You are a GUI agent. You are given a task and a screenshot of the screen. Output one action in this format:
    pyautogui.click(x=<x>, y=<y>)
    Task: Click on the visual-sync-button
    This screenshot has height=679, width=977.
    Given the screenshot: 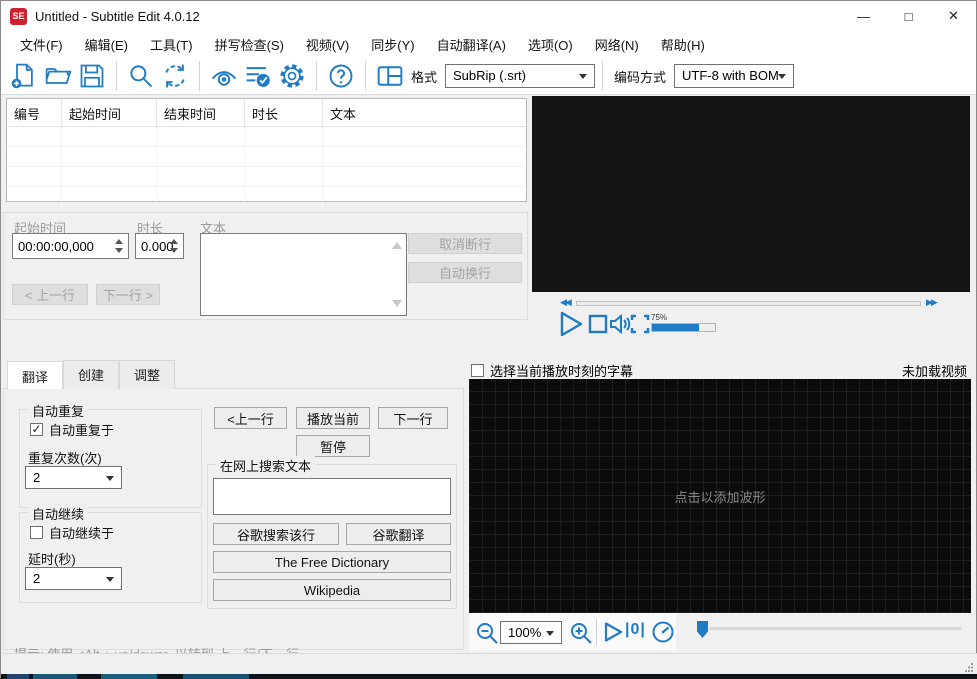 What is the action you would take?
    pyautogui.click(x=224, y=76)
    